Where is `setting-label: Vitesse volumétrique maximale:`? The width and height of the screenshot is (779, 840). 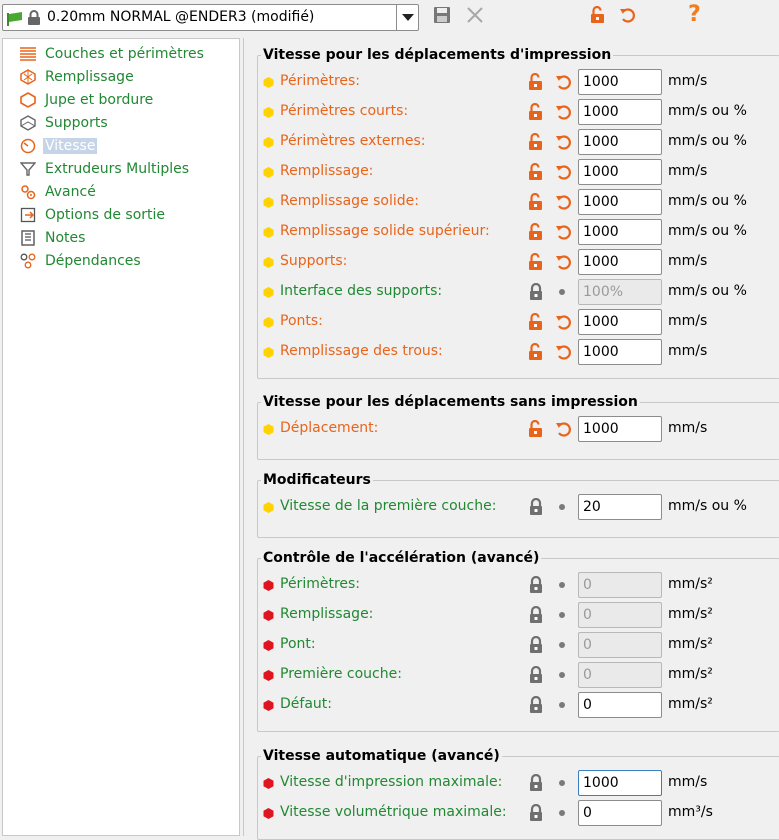
setting-label: Vitesse volumétrique maximale: is located at coordinates (393, 812).